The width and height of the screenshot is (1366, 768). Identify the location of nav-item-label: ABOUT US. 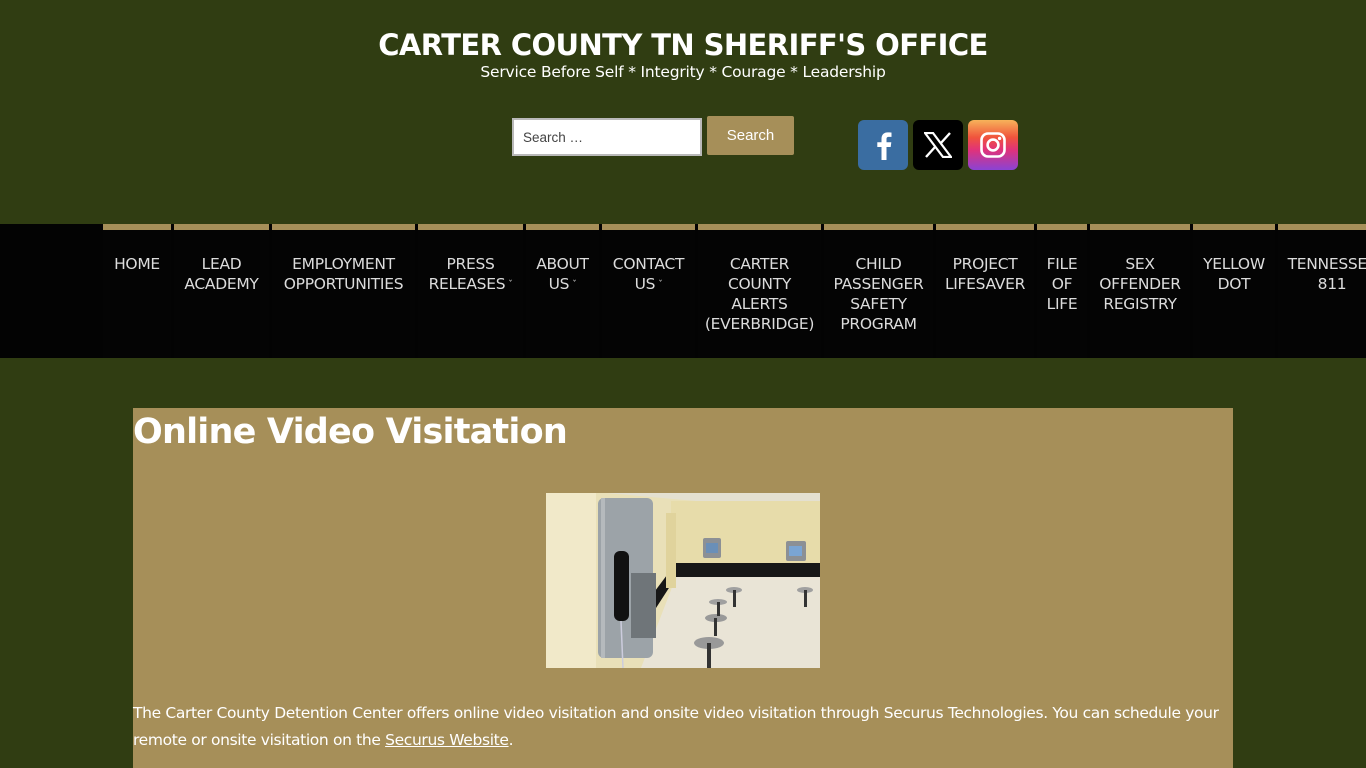
(562, 274).